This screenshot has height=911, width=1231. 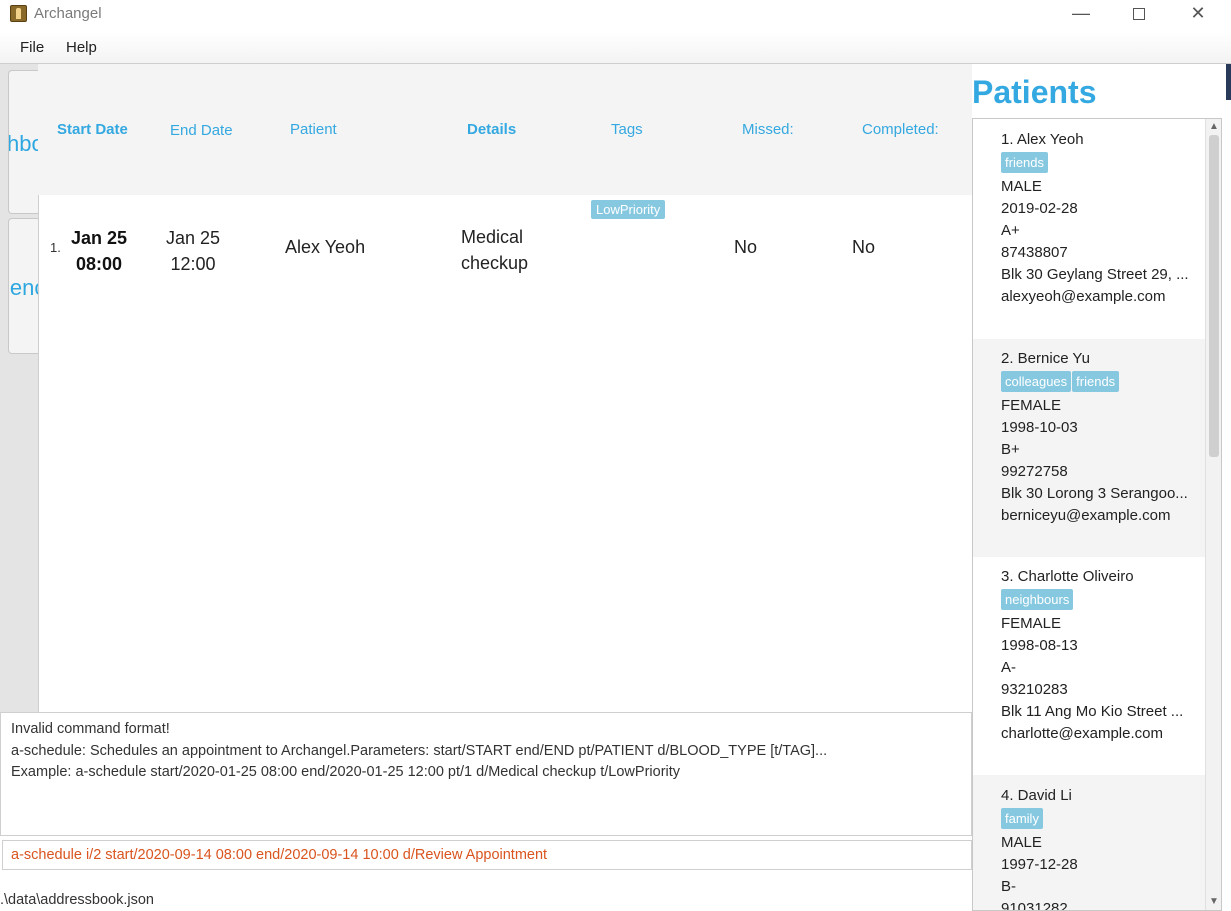 I want to click on maximize-button, so click(x=1139, y=14).